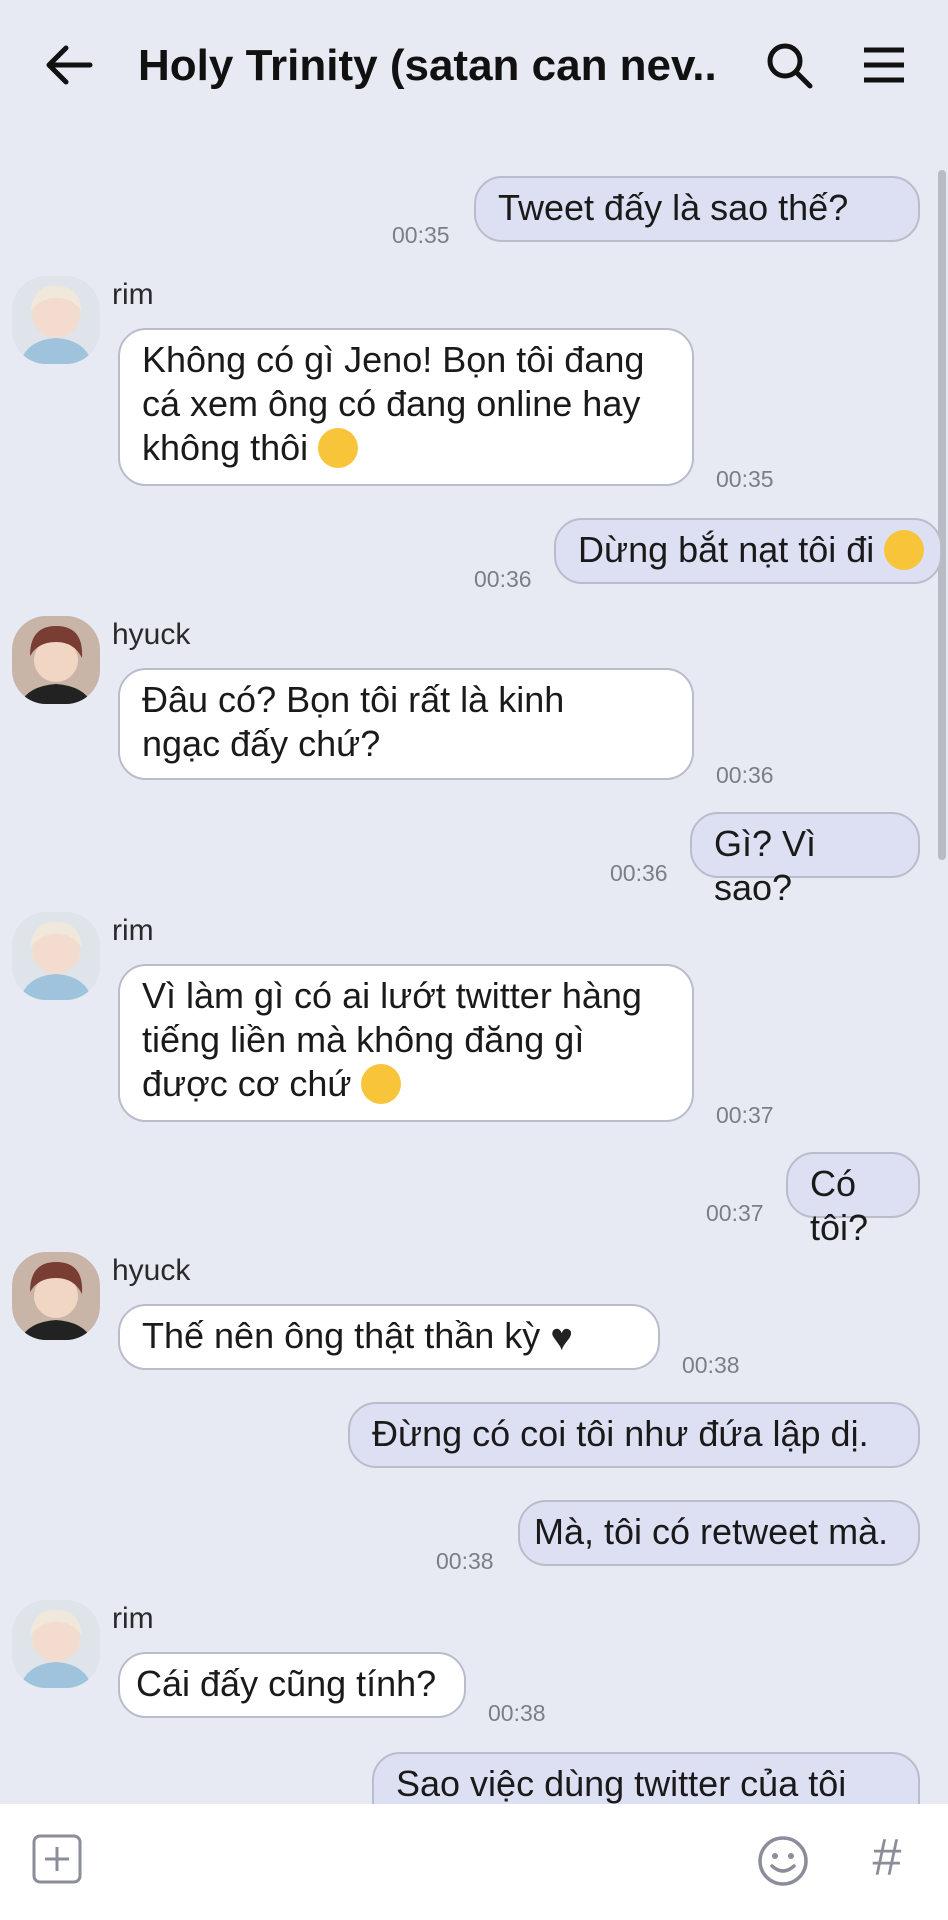 This screenshot has width=948, height=1920. I want to click on outgoing-message: Có tôi?, so click(853, 1200).